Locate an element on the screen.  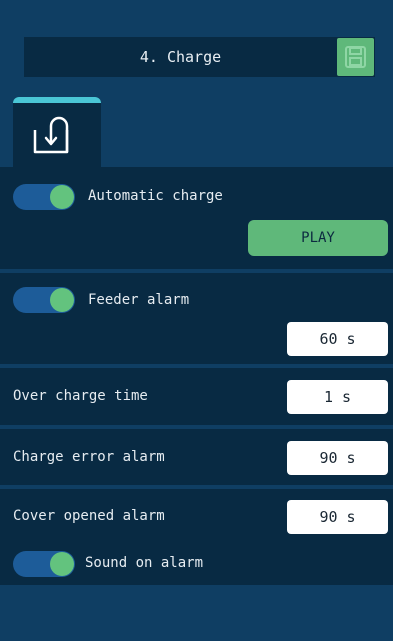
save-button is located at coordinates (355, 57).